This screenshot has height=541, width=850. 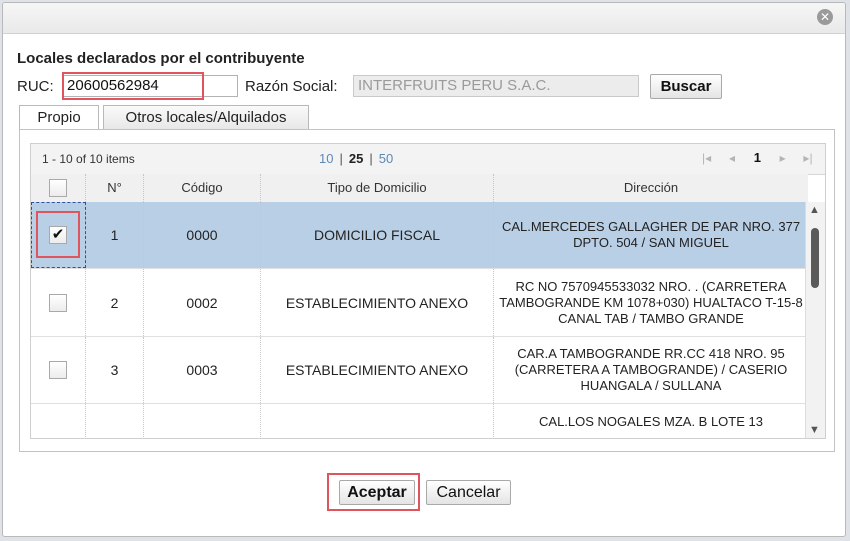 I want to click on cell-codigo: 0003, so click(x=202, y=370).